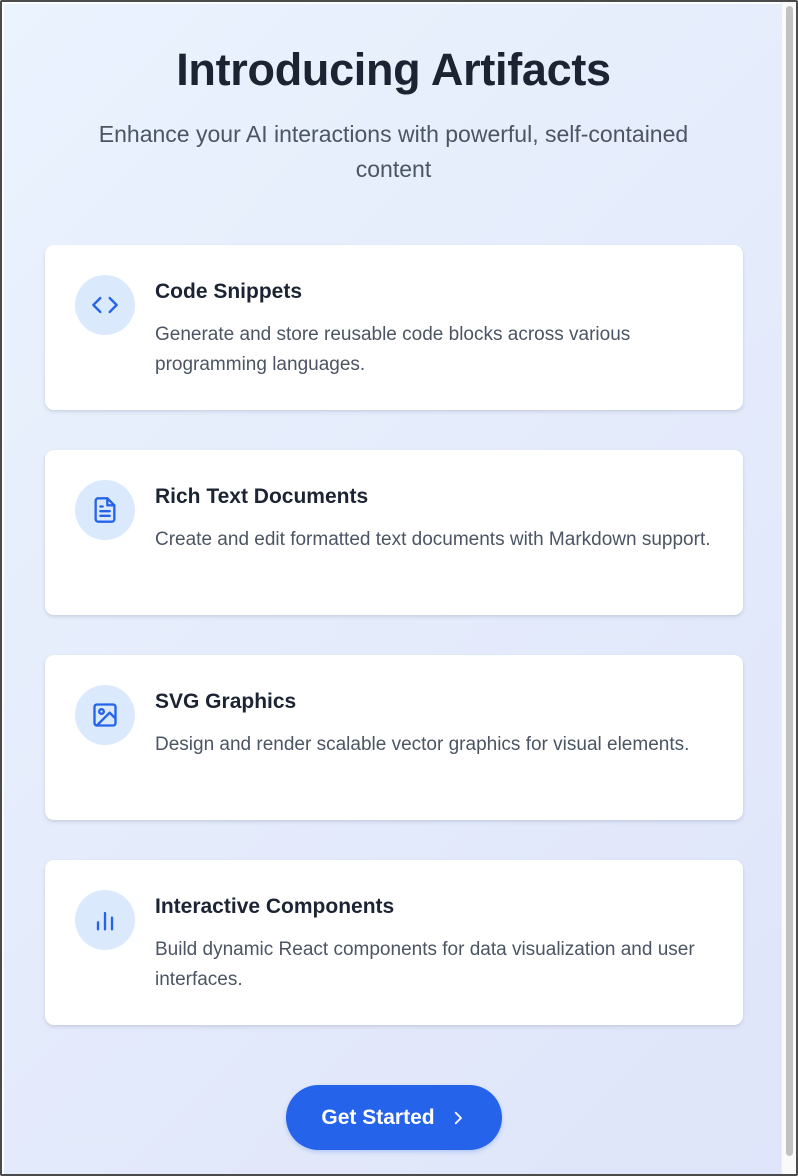 The image size is (798, 1176). Describe the element at coordinates (393, 69) in the screenshot. I see `page-title: Introducing Artifacts` at that location.